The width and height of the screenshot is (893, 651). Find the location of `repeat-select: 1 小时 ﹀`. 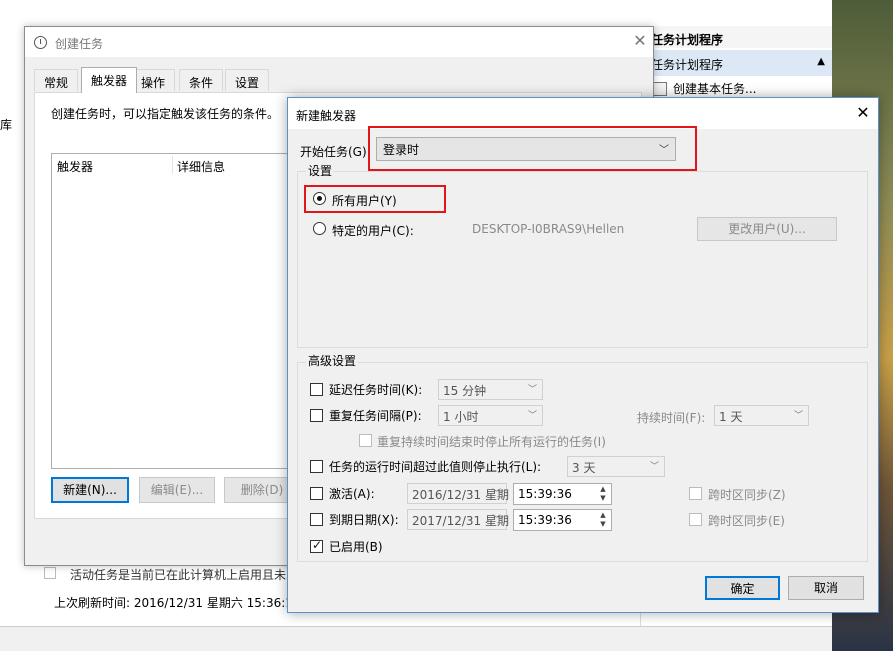

repeat-select: 1 小时 ﹀ is located at coordinates (490, 415).